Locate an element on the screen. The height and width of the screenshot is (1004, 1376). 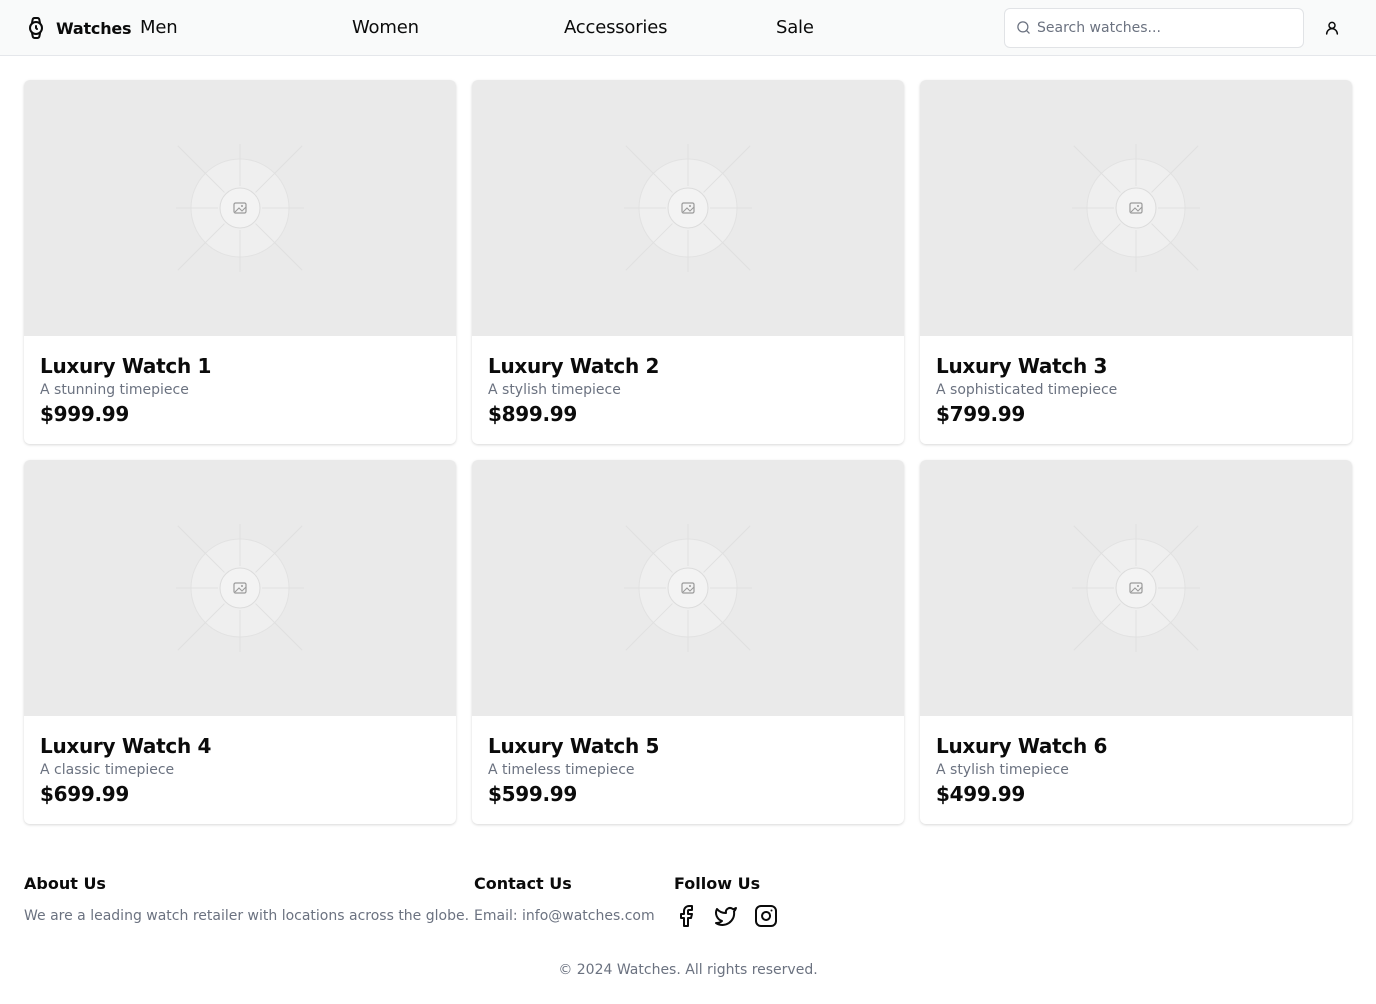
facebook-icon is located at coordinates (686, 916).